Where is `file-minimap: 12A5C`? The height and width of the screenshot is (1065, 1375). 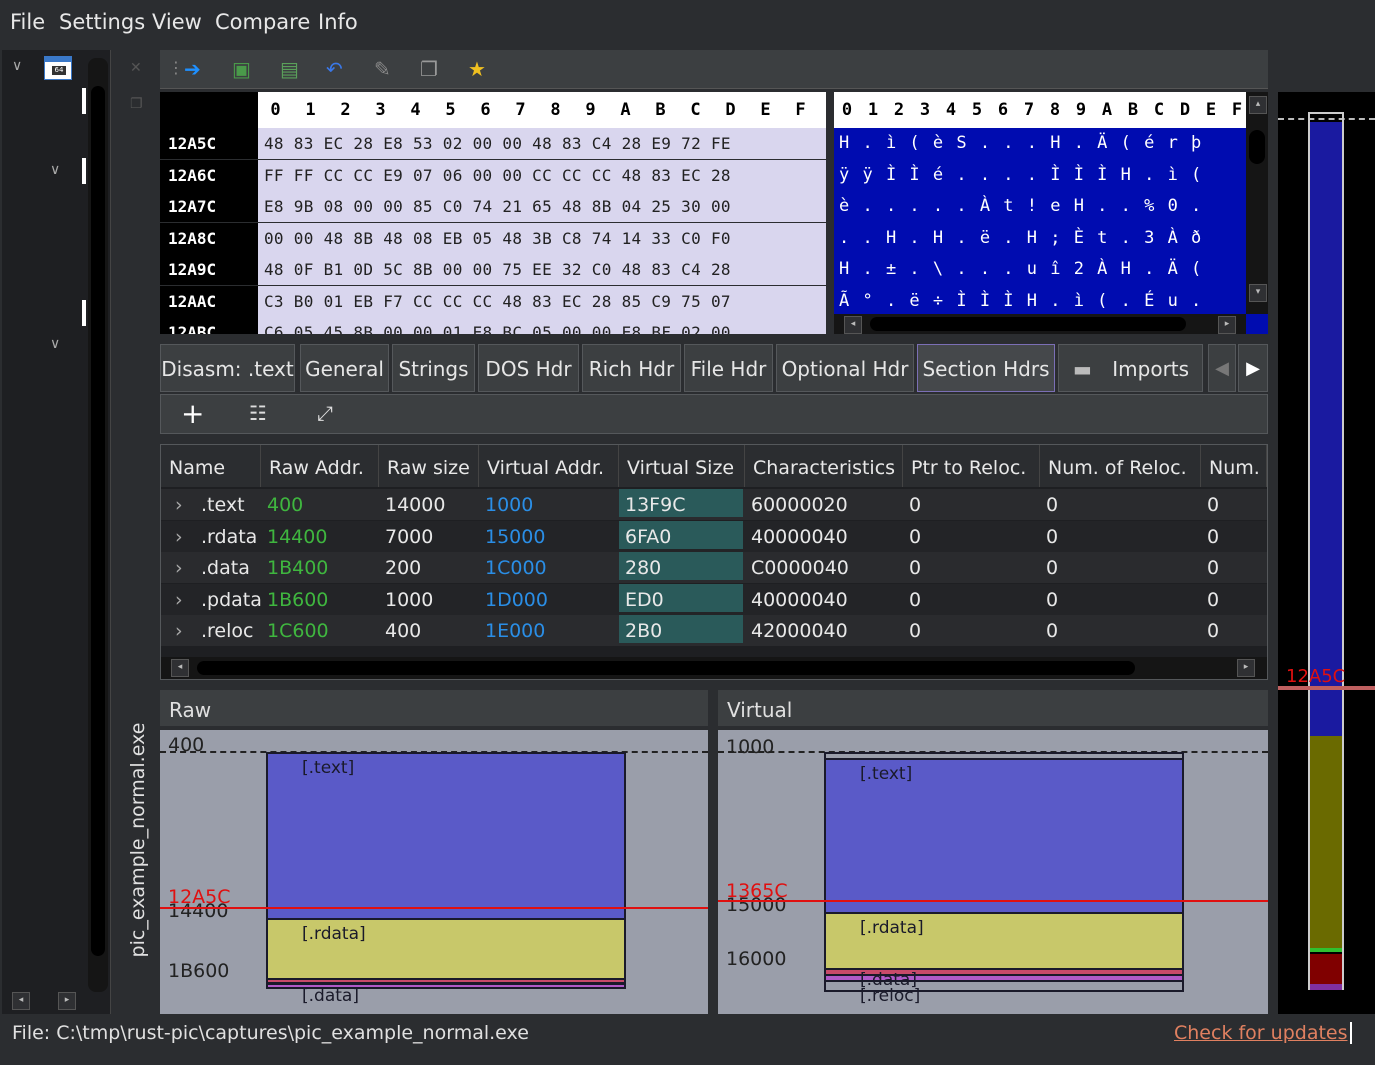 file-minimap: 12A5C is located at coordinates (1326, 553).